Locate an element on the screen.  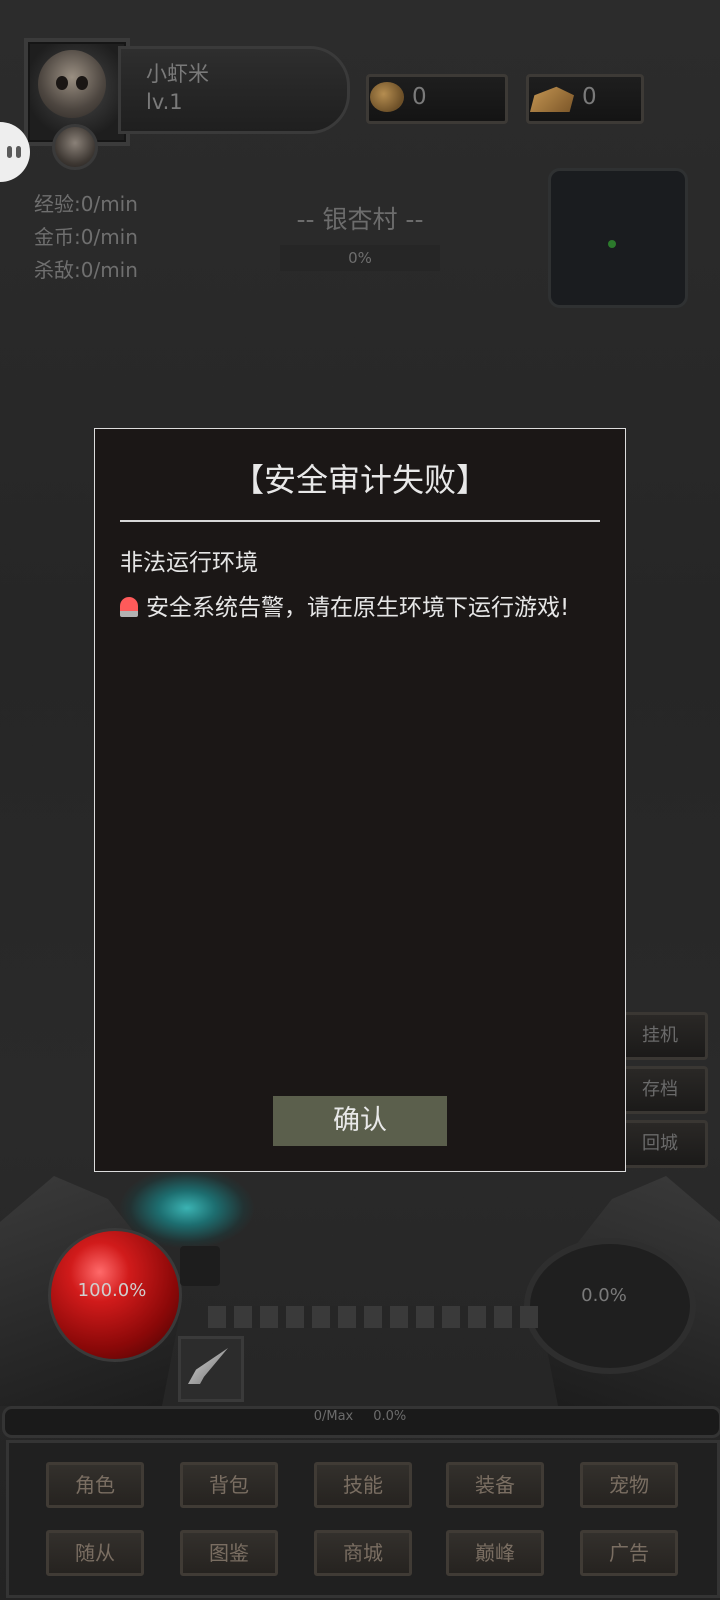
dialog-divider is located at coordinates (360, 521).